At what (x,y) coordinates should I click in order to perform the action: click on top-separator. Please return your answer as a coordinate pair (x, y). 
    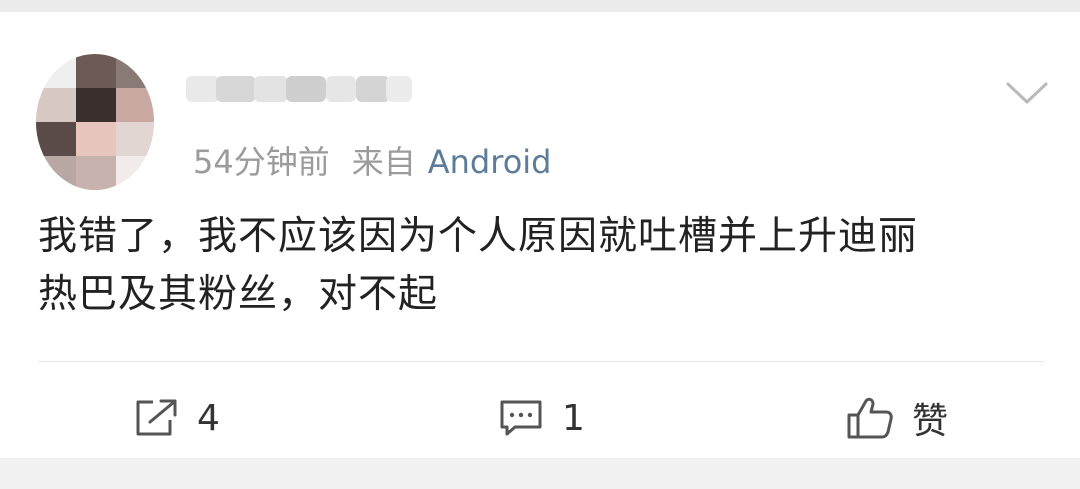
    Looking at the image, I should click on (540, 6).